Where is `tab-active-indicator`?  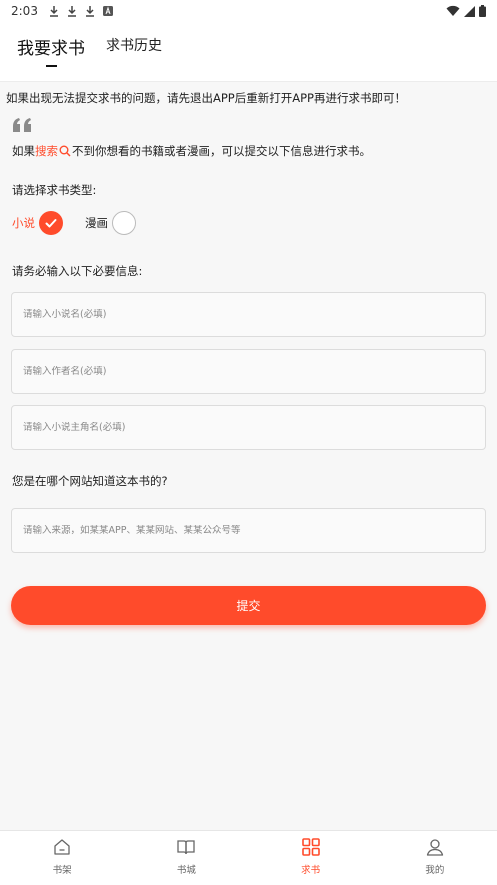 tab-active-indicator is located at coordinates (51, 66).